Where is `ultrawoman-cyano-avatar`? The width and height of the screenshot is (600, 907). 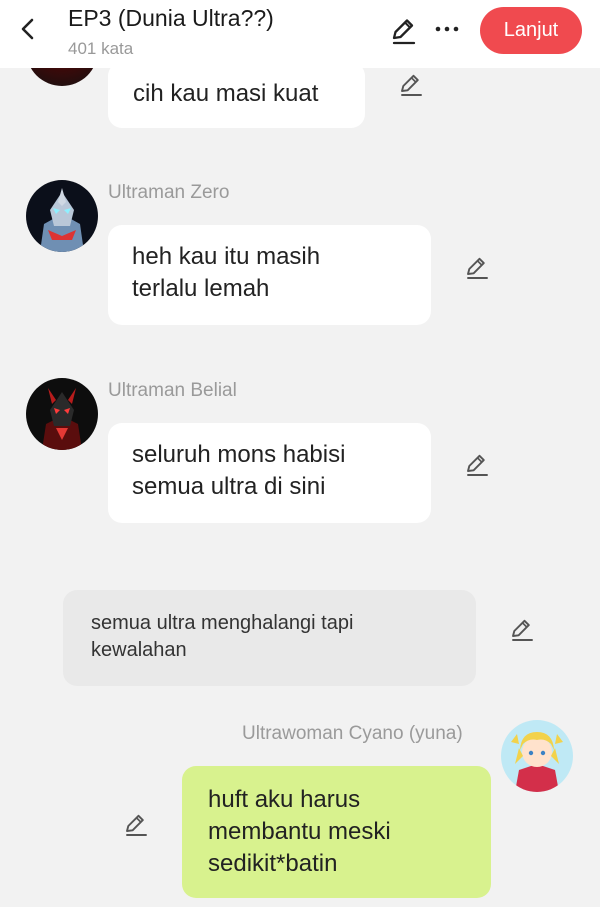 ultrawoman-cyano-avatar is located at coordinates (537, 756).